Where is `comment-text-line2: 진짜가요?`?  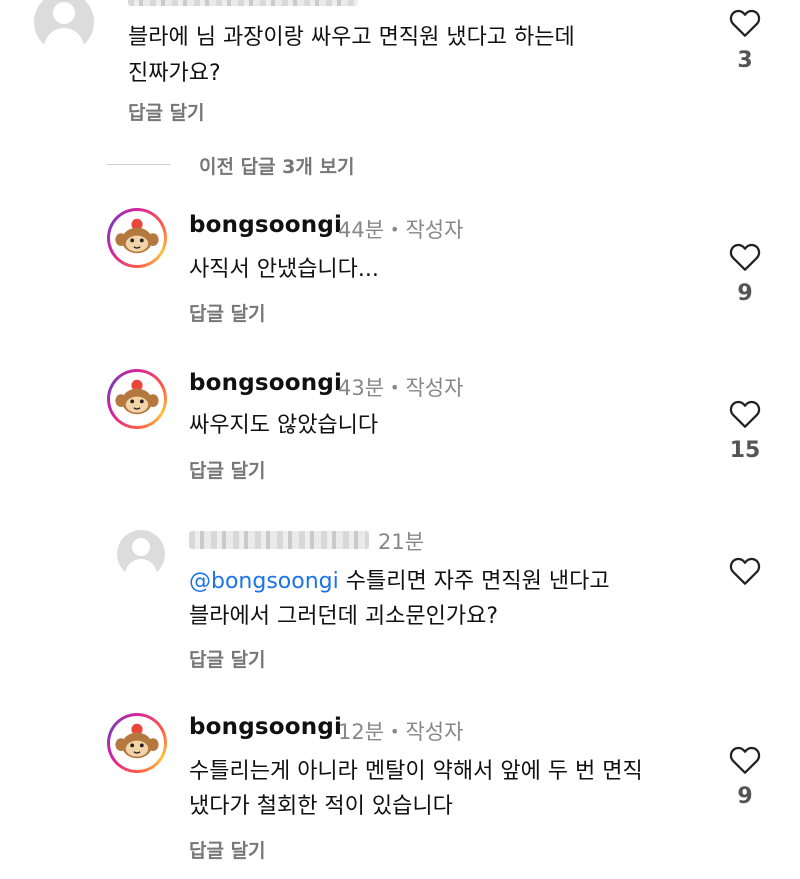
comment-text-line2: 진짜가요? is located at coordinates (174, 73).